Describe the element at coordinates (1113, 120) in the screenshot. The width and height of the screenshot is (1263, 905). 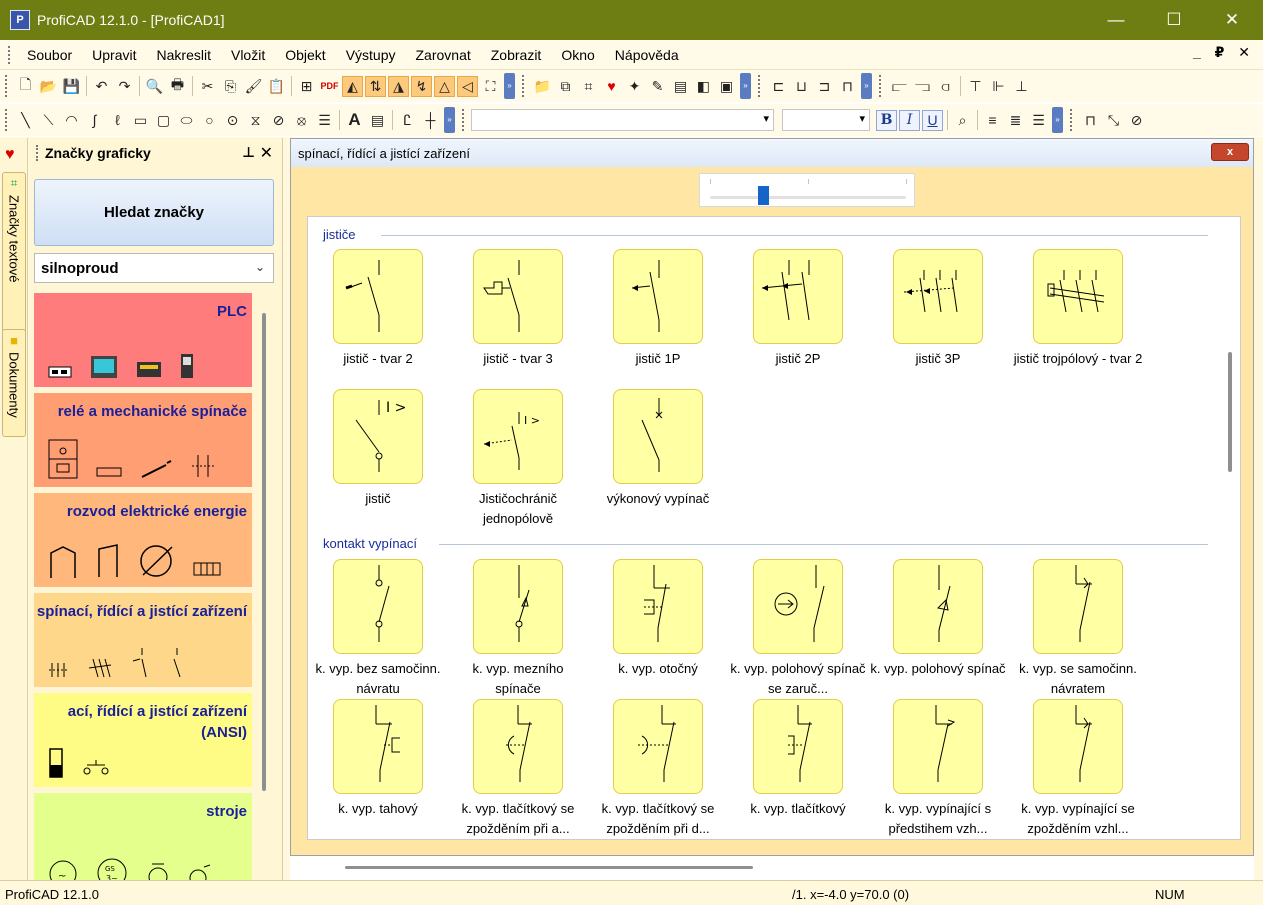
I see `diagonal-dim-icon: ⤡` at that location.